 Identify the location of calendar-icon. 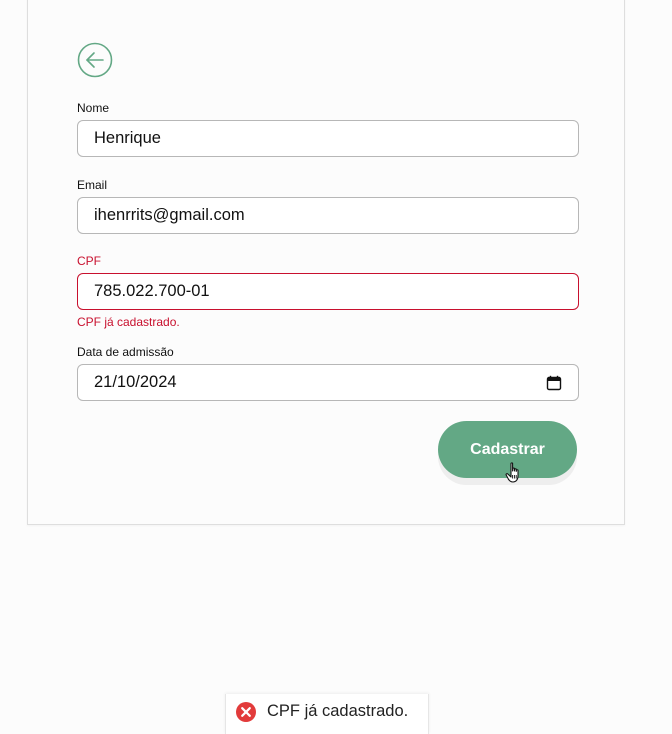
(554, 383).